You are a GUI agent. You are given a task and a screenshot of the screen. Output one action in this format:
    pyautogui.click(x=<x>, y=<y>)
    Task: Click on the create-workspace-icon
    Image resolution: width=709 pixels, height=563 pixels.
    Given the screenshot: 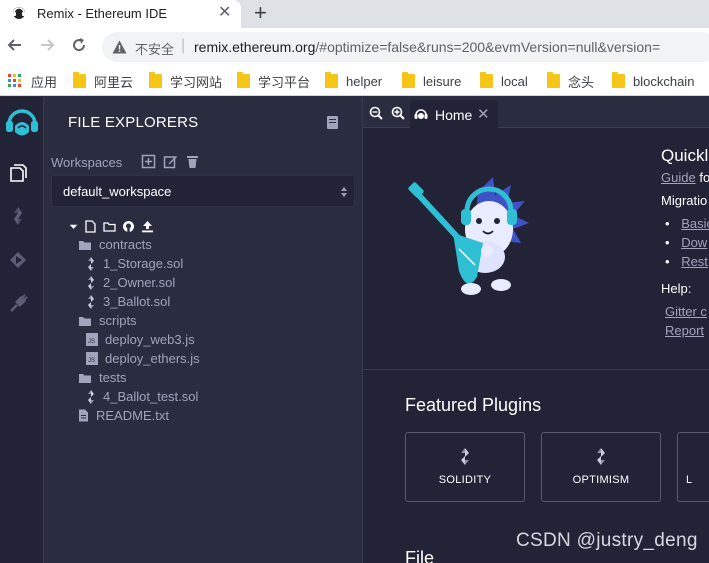 What is the action you would take?
    pyautogui.click(x=148, y=161)
    